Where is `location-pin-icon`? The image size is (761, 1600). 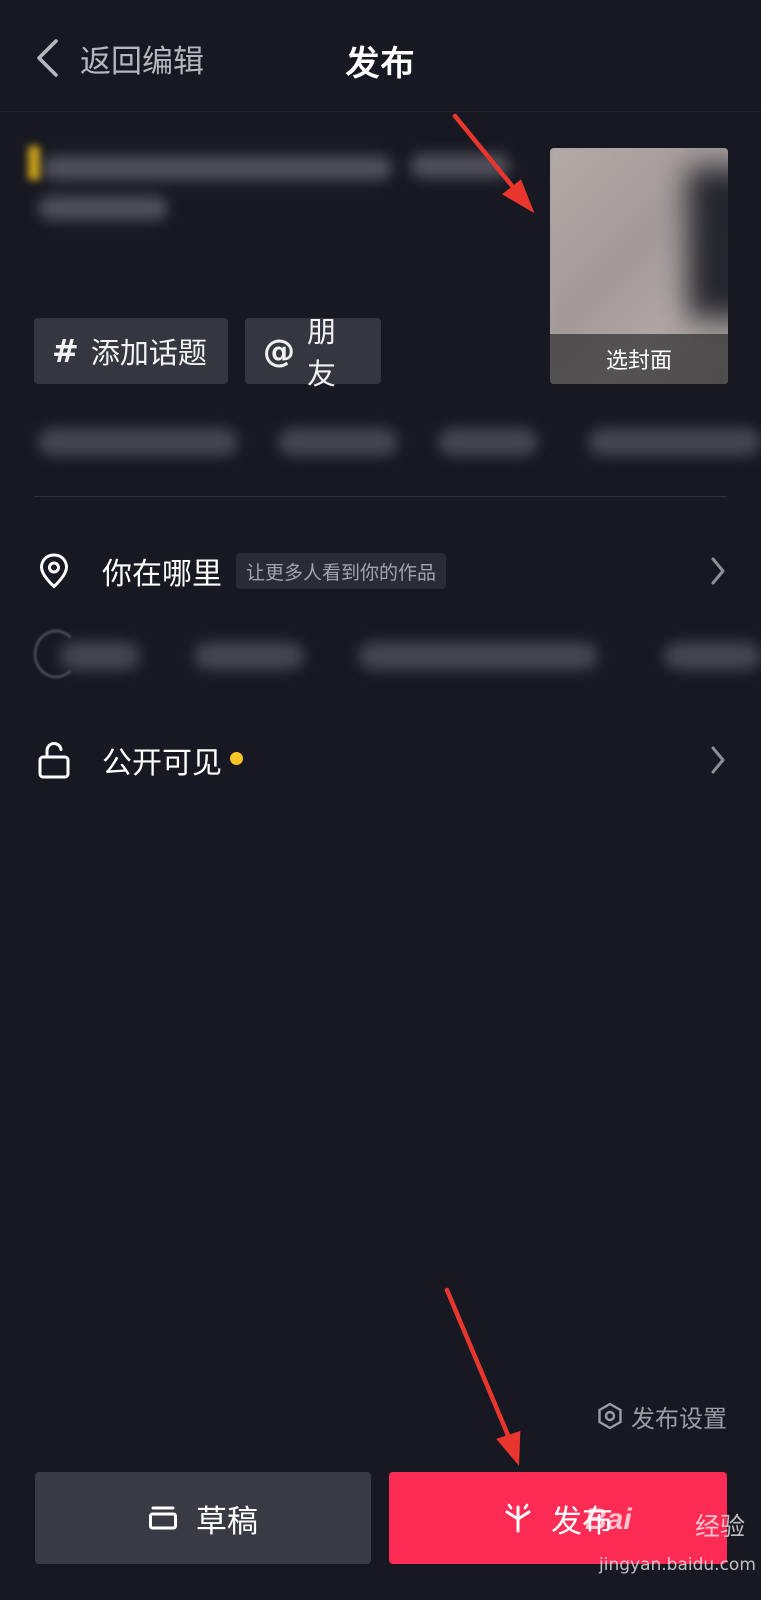
location-pin-icon is located at coordinates (54, 571).